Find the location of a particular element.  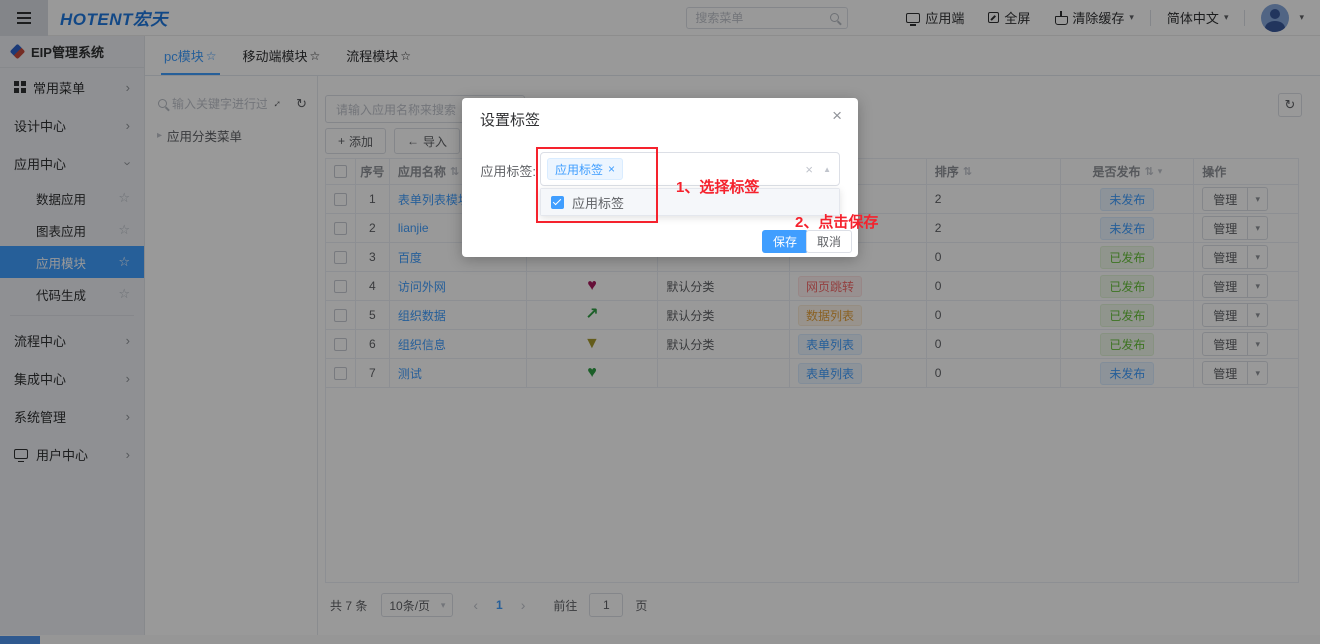

save-button: 保存 is located at coordinates (785, 241).